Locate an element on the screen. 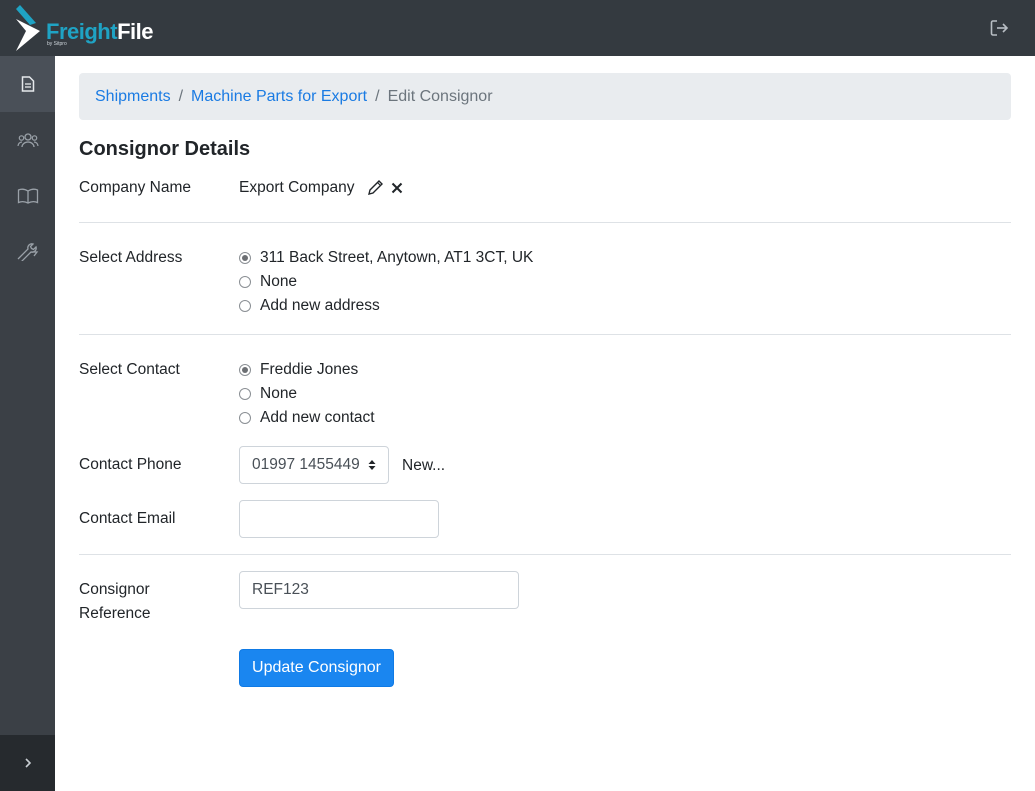 This screenshot has width=1035, height=791. sign-out-button is located at coordinates (1000, 28).